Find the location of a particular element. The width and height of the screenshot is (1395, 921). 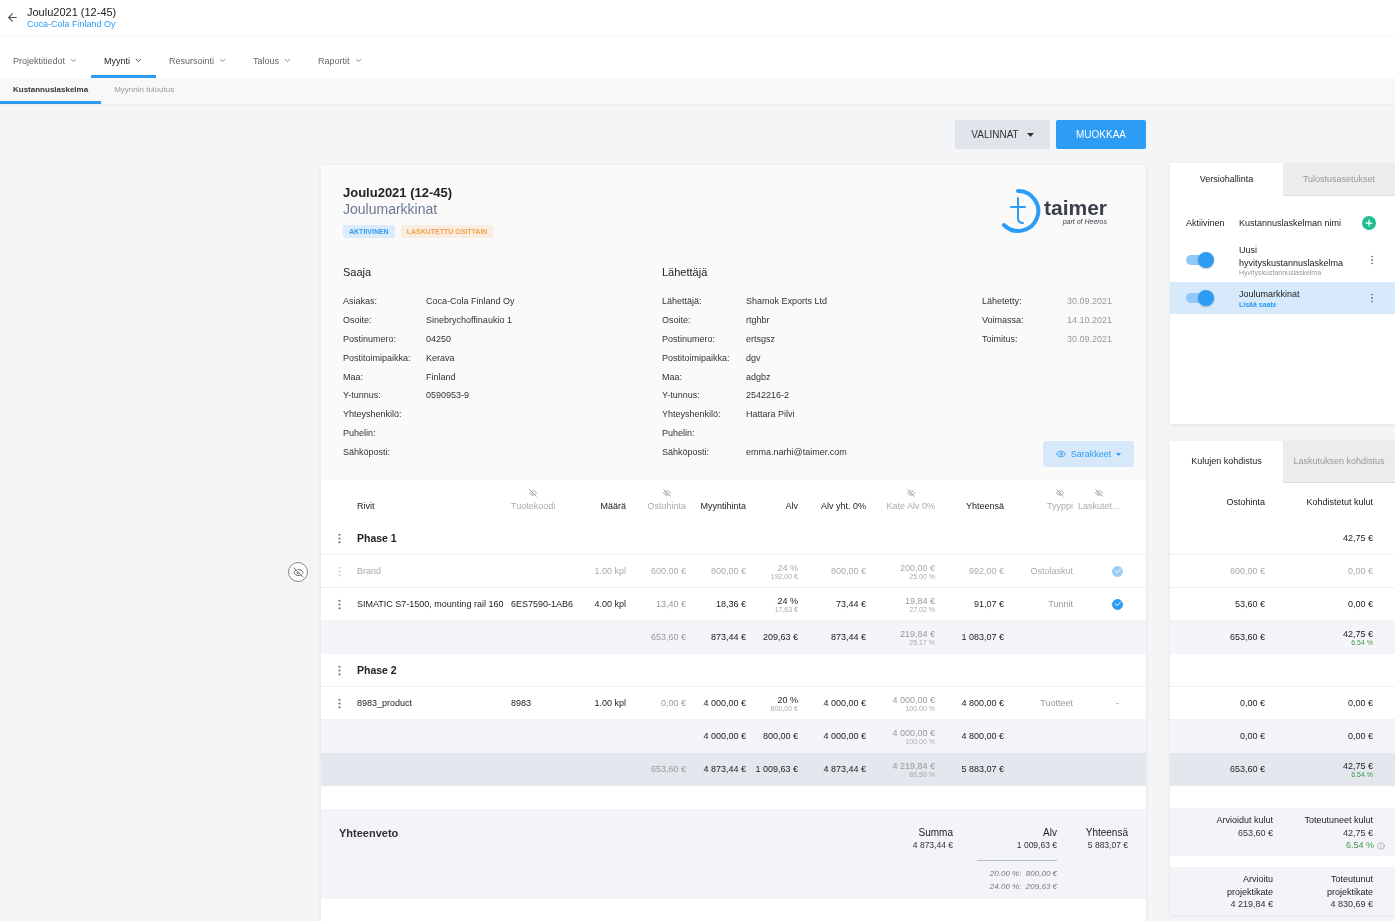

column-header: Kate Alv 0% is located at coordinates (910, 506).